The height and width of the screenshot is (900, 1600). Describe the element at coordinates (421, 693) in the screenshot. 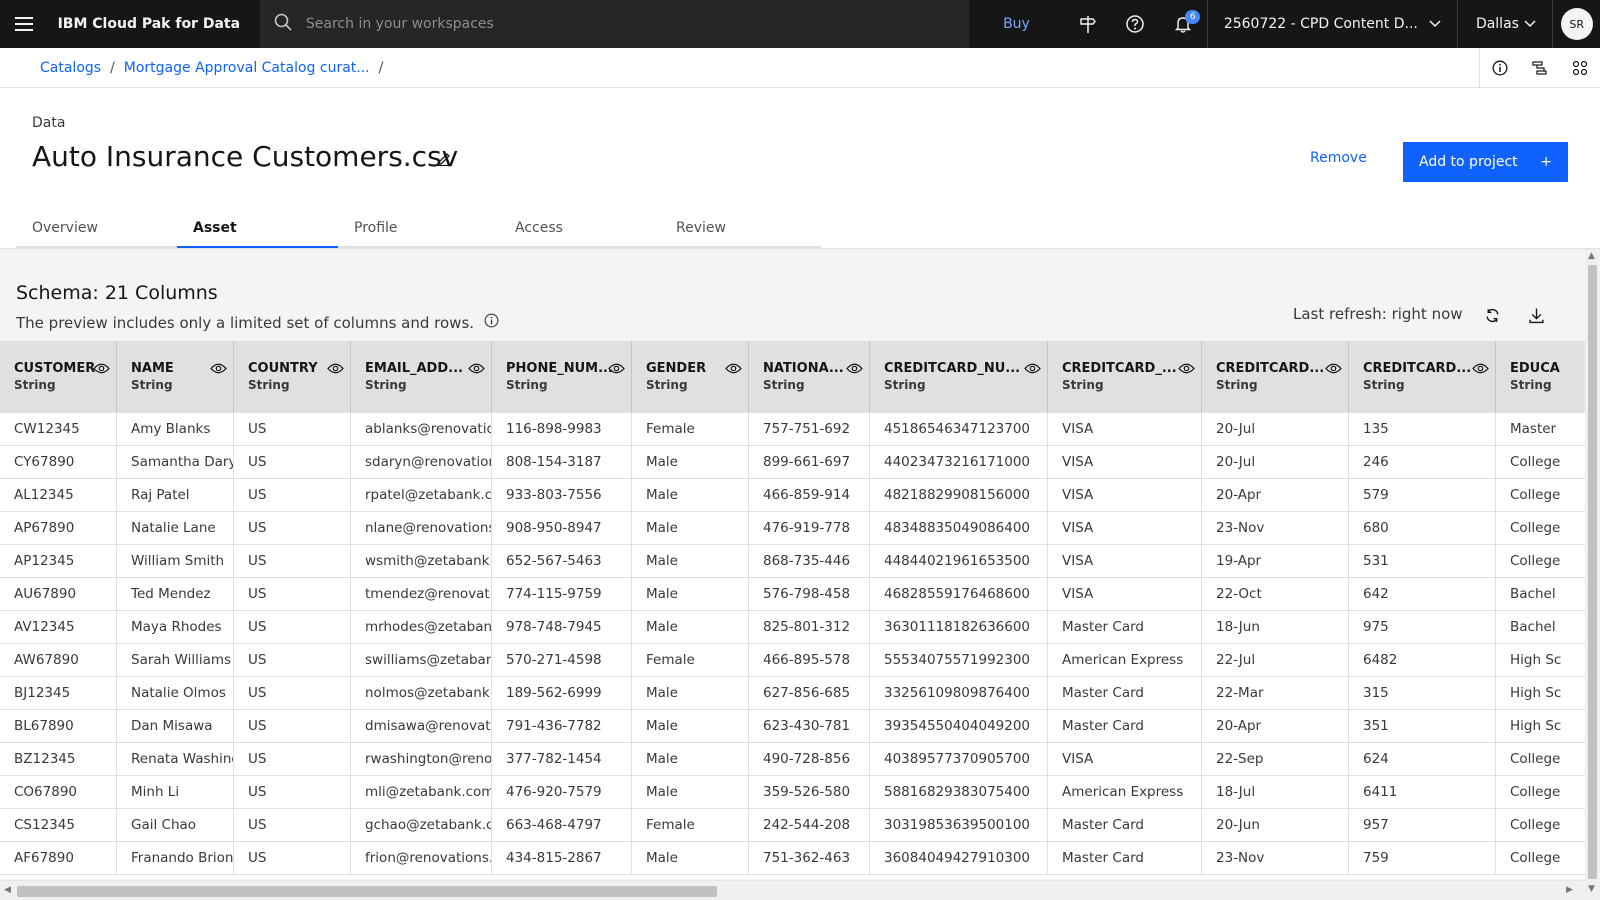

I see `table-cell: nolmos@zetabank.co` at that location.